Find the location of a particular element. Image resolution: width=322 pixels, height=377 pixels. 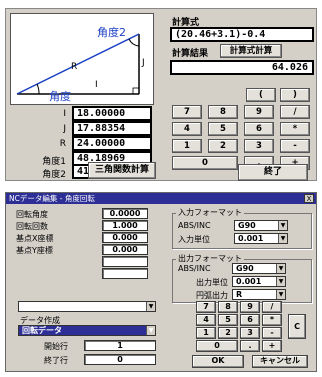

cancel-button: キャンセル is located at coordinates (280, 361).